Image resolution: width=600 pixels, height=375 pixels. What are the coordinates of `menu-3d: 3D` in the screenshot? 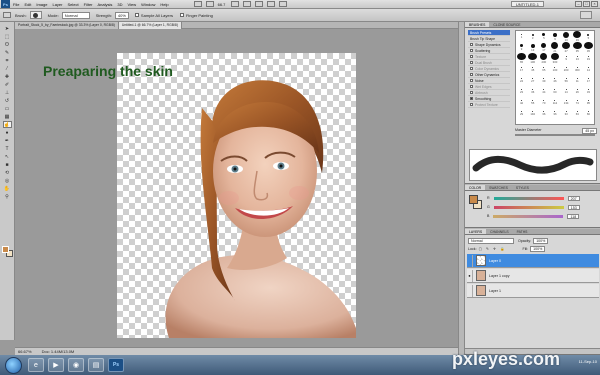 It's located at (119, 4).